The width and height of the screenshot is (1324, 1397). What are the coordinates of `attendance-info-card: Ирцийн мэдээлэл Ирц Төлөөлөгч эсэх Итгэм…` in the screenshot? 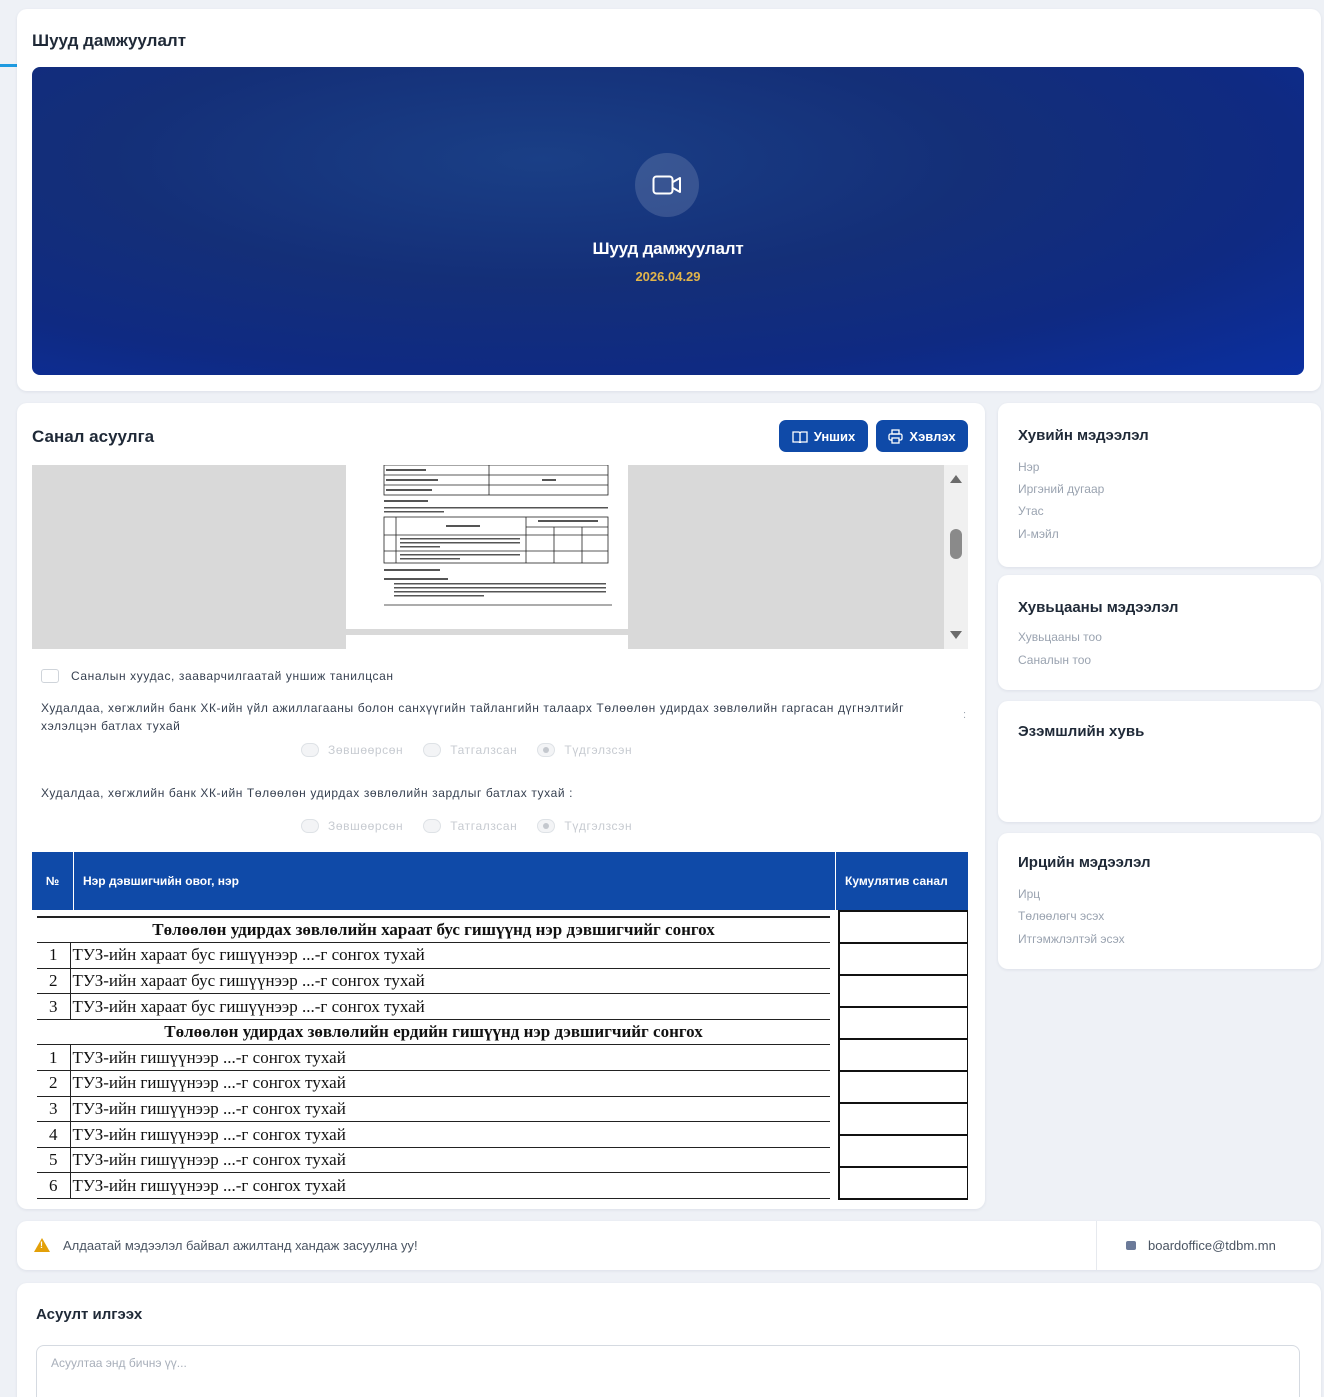 It's located at (1159, 901).